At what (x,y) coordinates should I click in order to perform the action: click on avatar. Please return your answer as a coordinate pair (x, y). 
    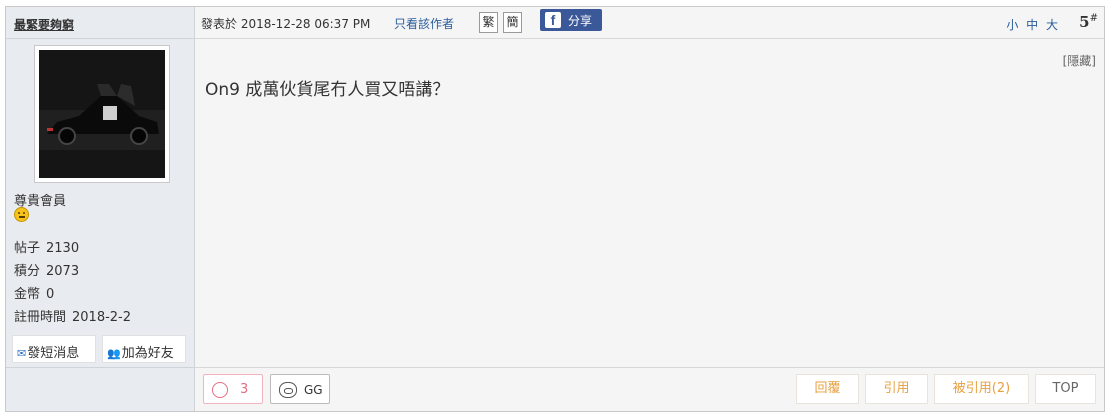
    Looking at the image, I should click on (102, 114).